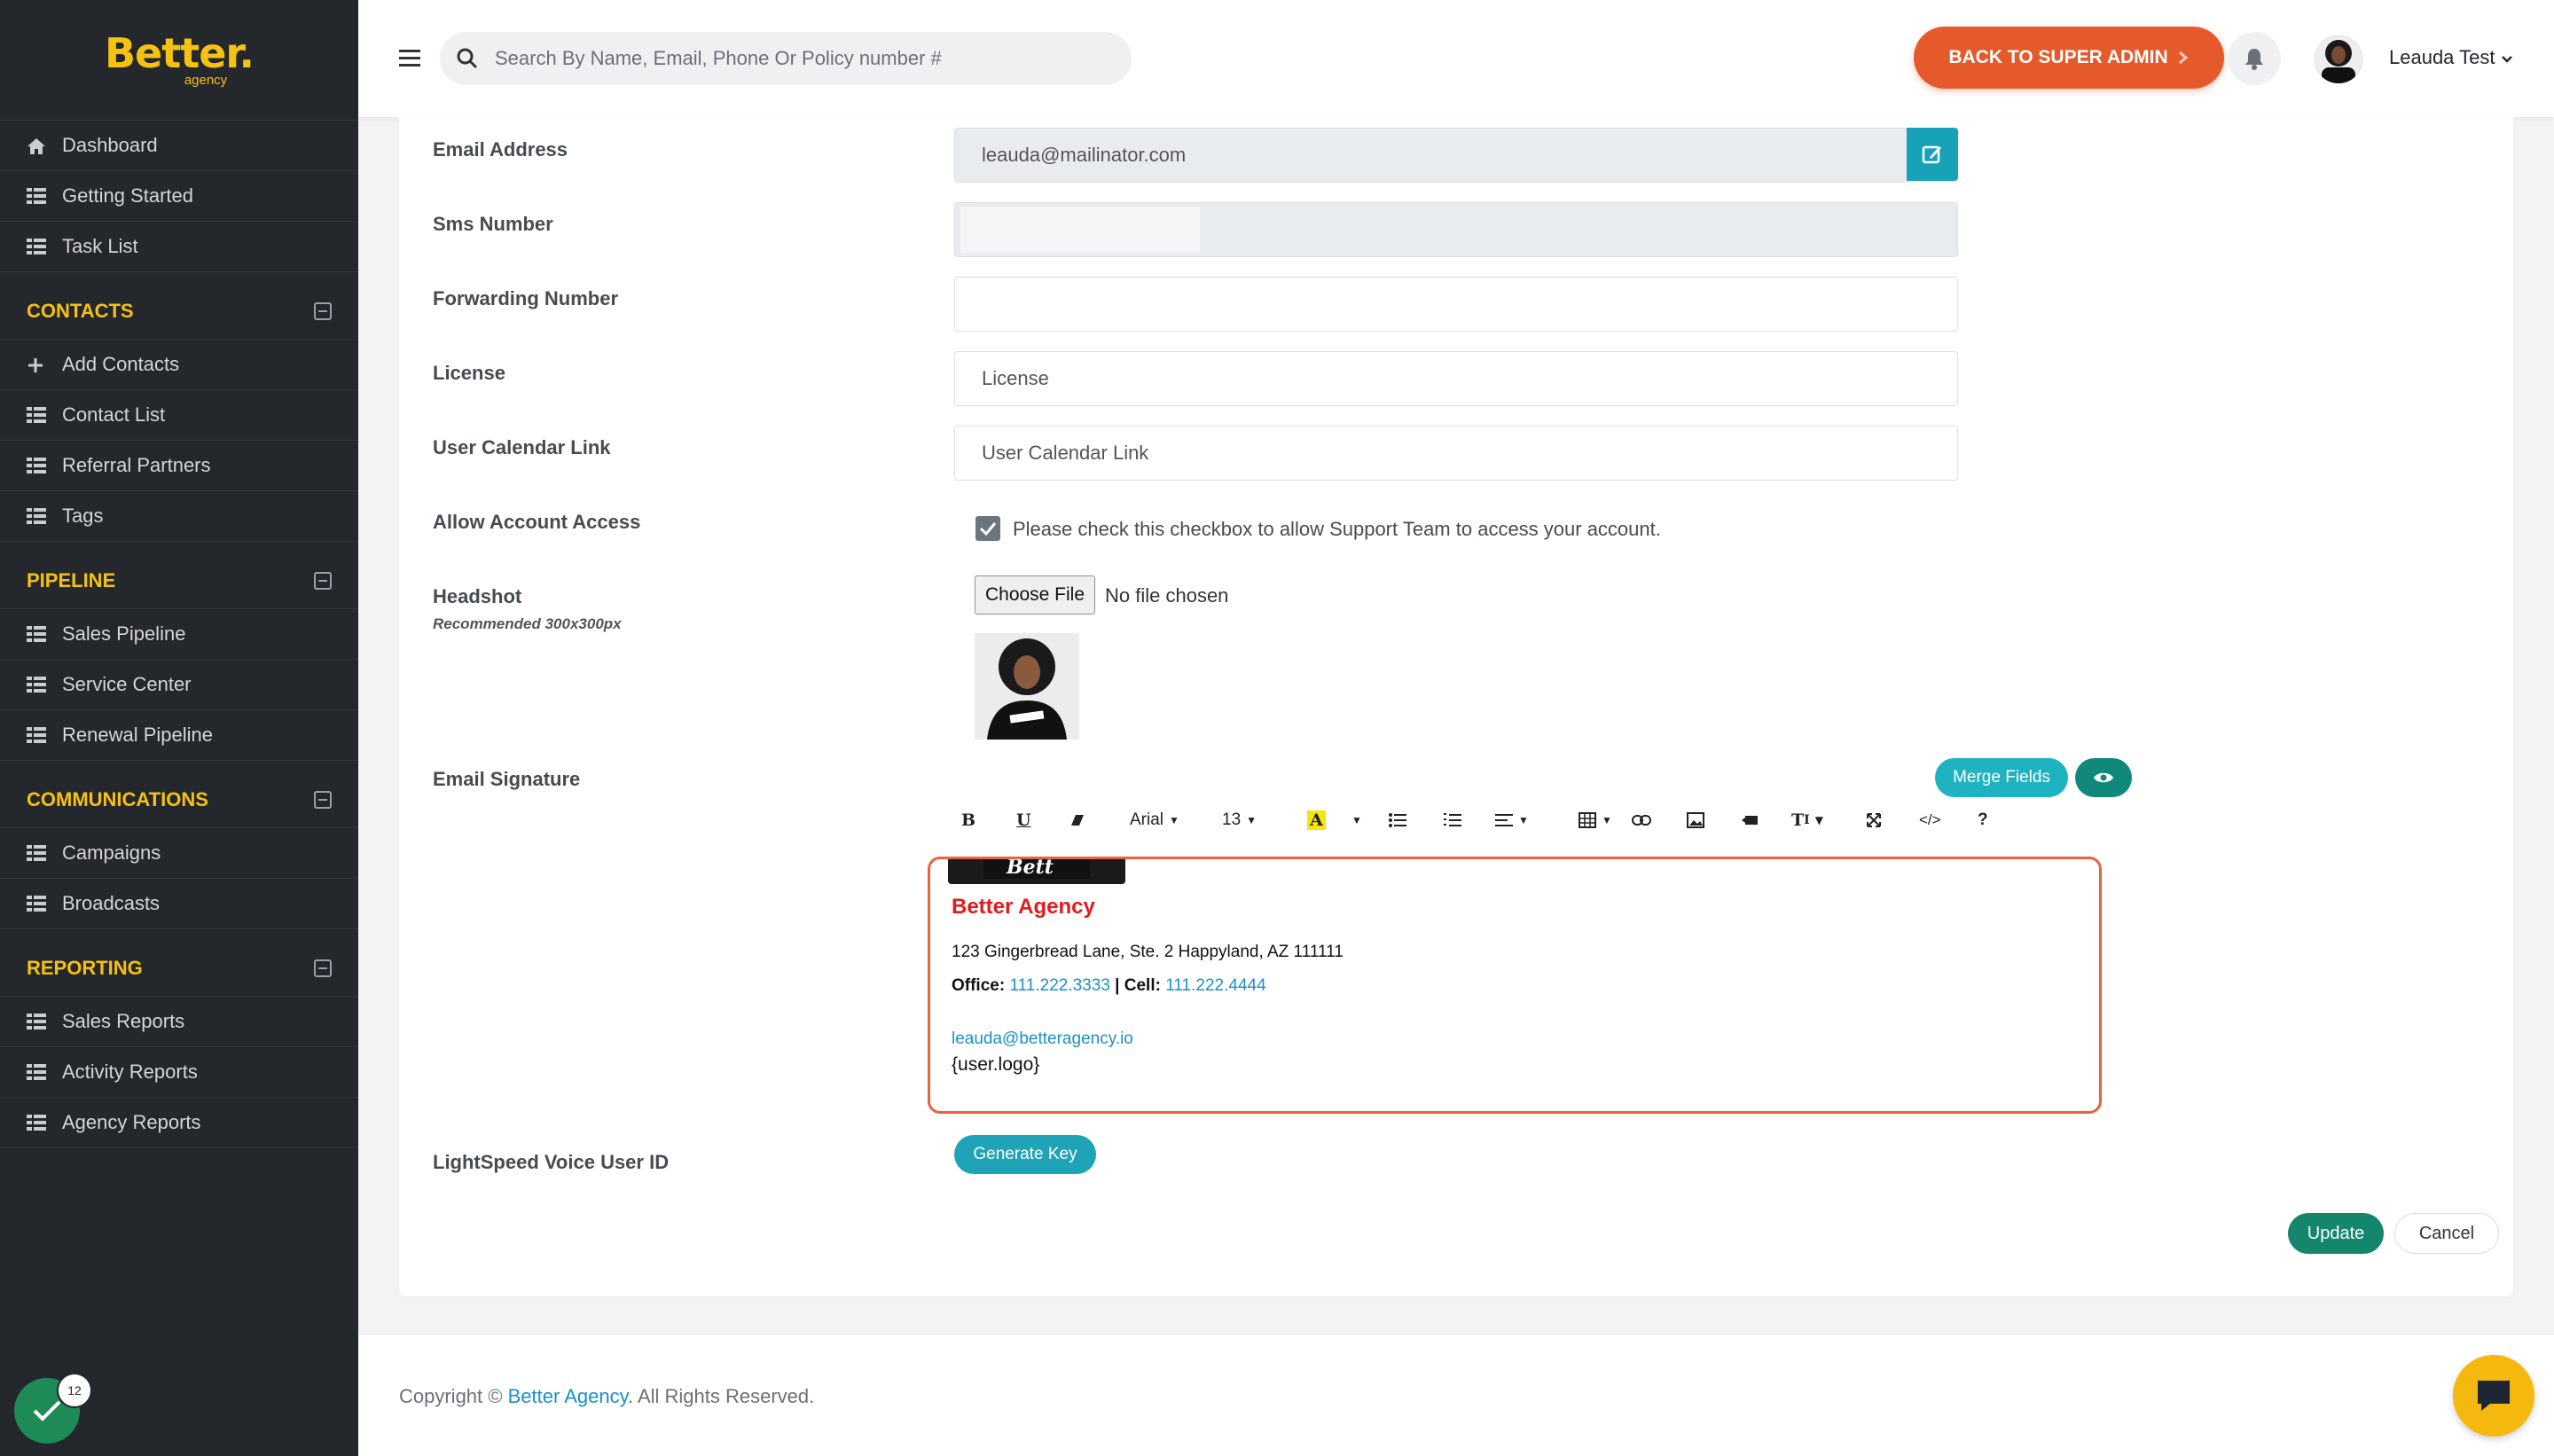 The height and width of the screenshot is (1456, 2554). I want to click on eraser-icon, so click(1077, 820).